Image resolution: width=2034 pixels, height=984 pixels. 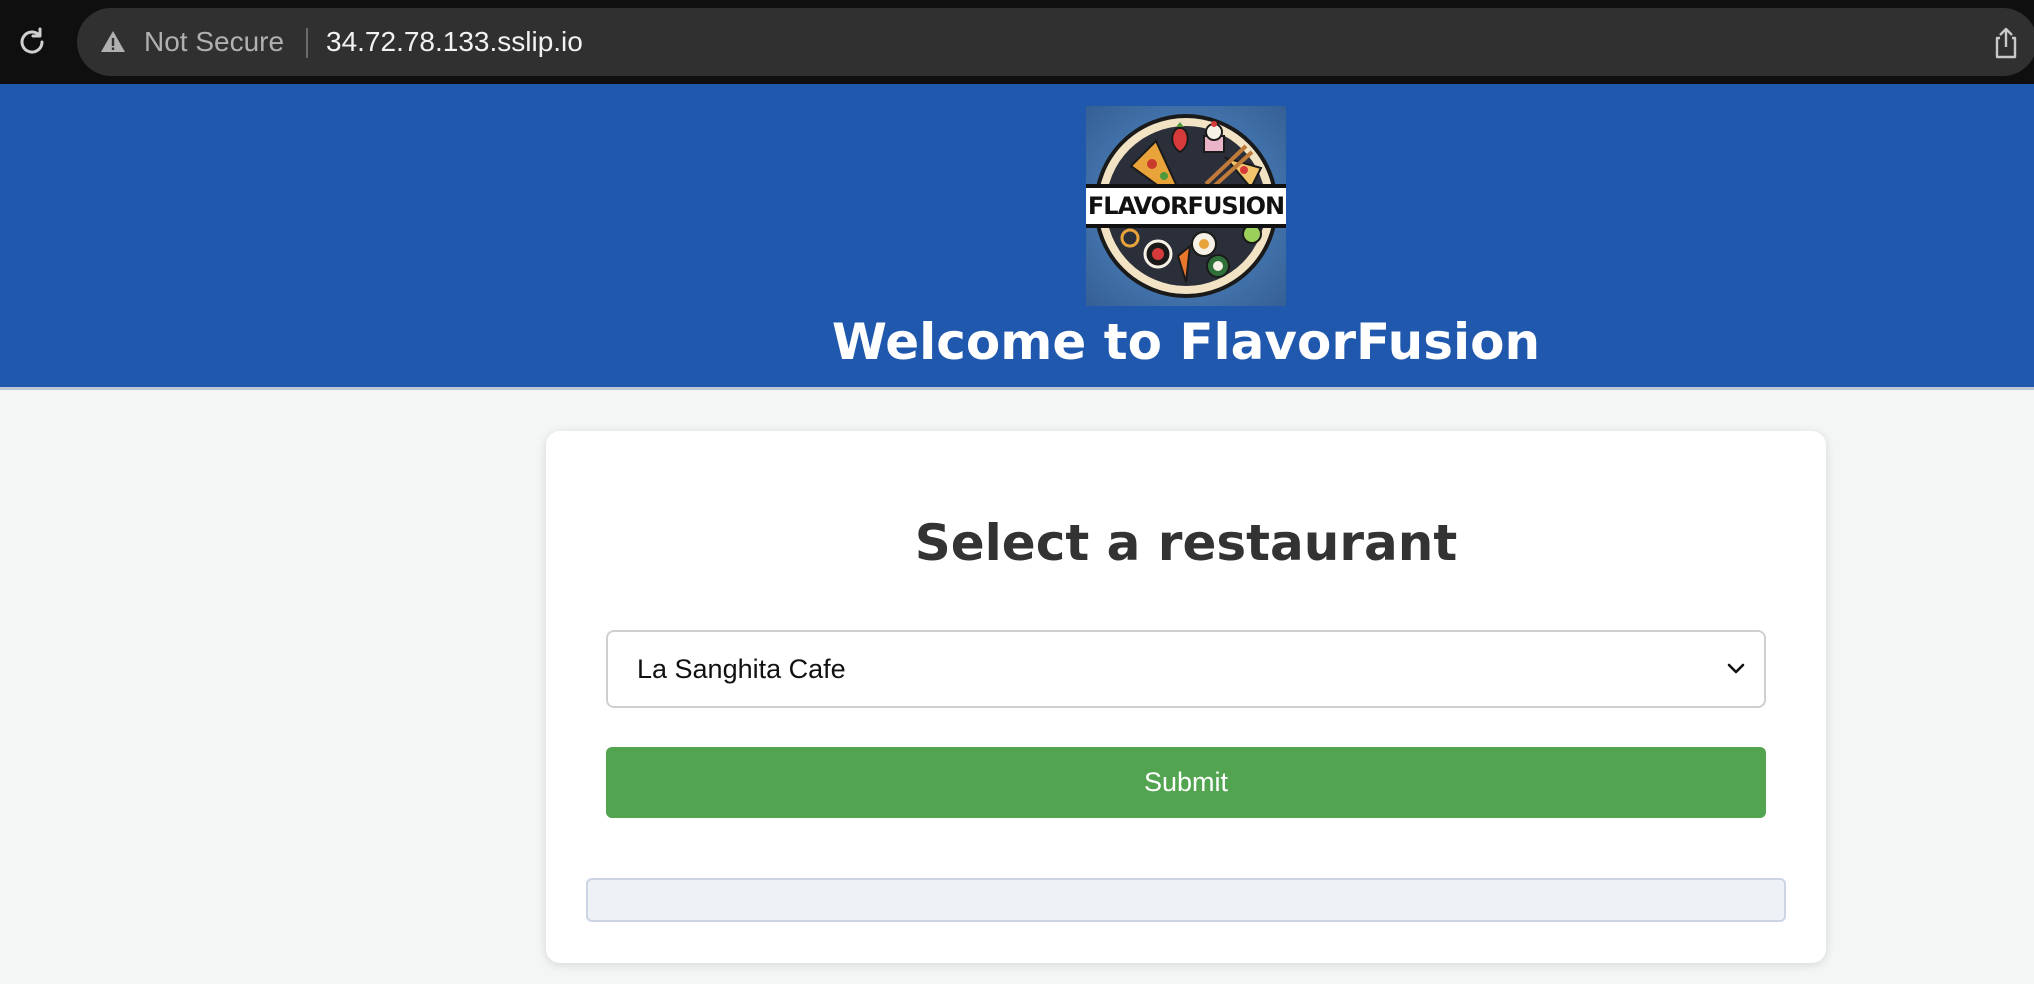 I want to click on result-box, so click(x=1186, y=900).